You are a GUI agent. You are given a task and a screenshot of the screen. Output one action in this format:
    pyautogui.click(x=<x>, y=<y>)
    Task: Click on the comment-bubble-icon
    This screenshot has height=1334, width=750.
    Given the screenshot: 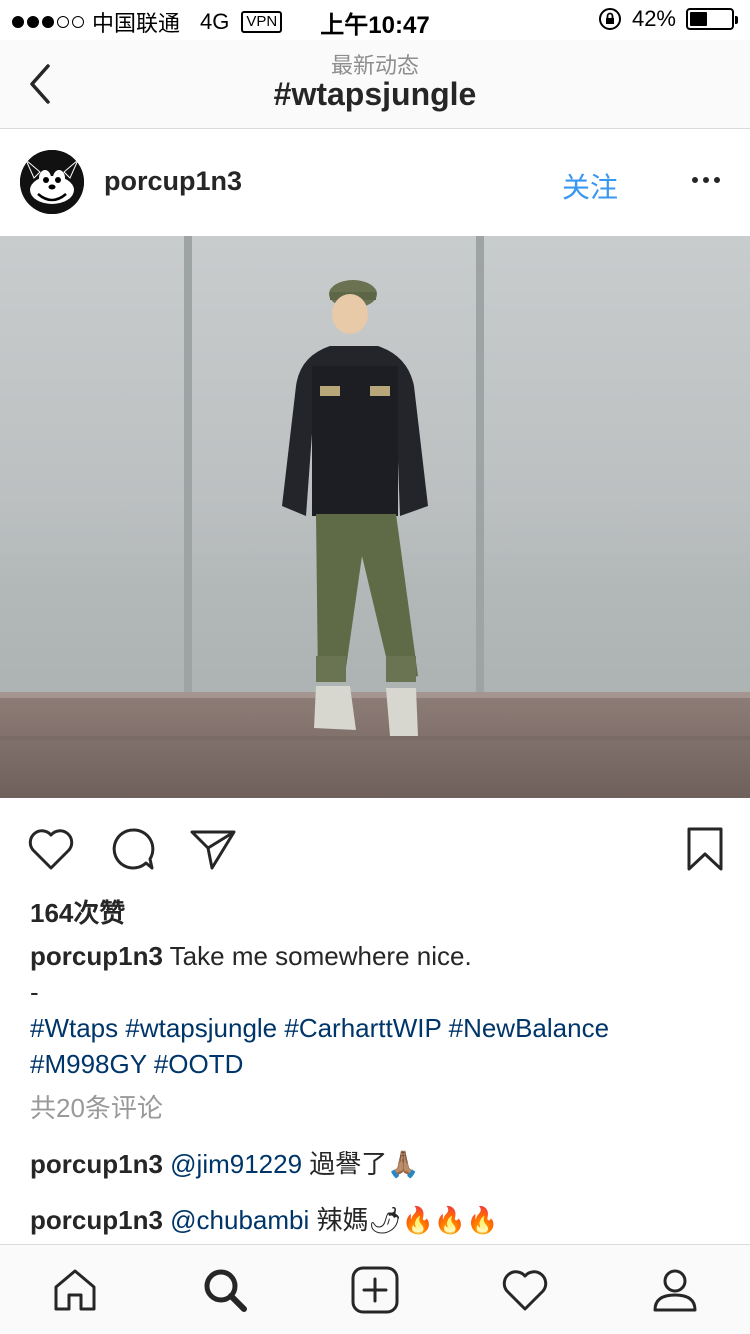 What is the action you would take?
    pyautogui.click(x=133, y=849)
    